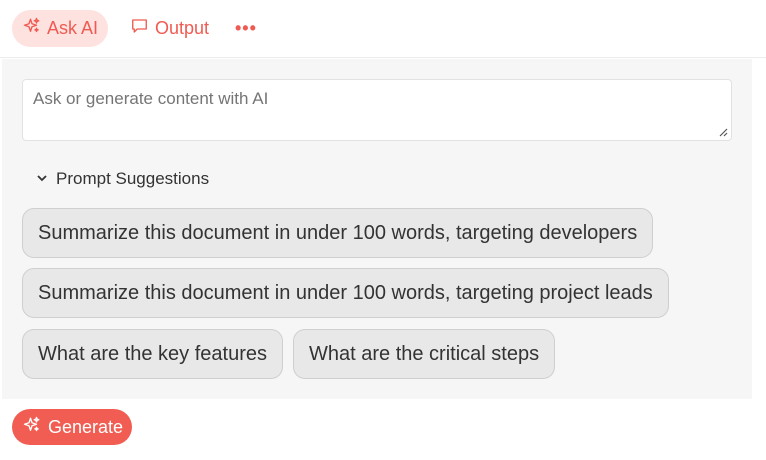 This screenshot has height=460, width=766. What do you see at coordinates (723, 132) in the screenshot?
I see `resize-grip-icon` at bounding box center [723, 132].